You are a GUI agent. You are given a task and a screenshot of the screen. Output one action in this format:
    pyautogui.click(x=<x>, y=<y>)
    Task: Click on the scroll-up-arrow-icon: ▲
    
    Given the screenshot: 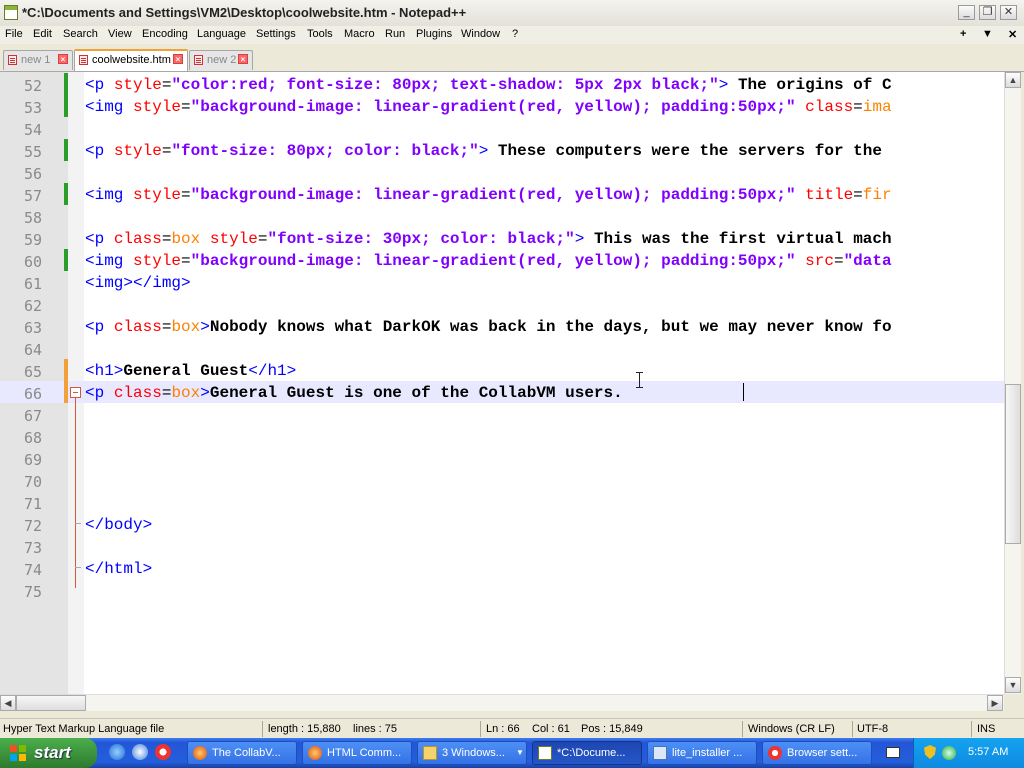 What is the action you would take?
    pyautogui.click(x=1013, y=80)
    